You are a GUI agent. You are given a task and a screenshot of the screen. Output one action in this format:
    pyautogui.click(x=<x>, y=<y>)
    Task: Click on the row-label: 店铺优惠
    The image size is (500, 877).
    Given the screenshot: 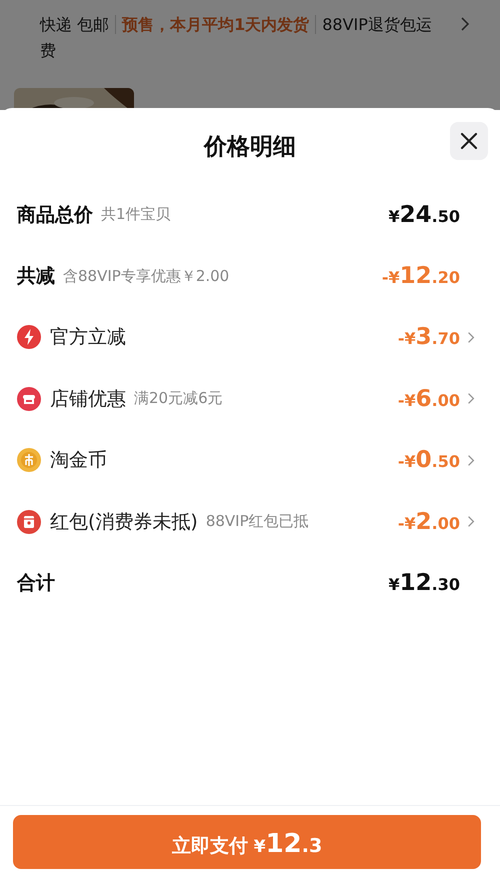 What is the action you would take?
    pyautogui.click(x=88, y=399)
    